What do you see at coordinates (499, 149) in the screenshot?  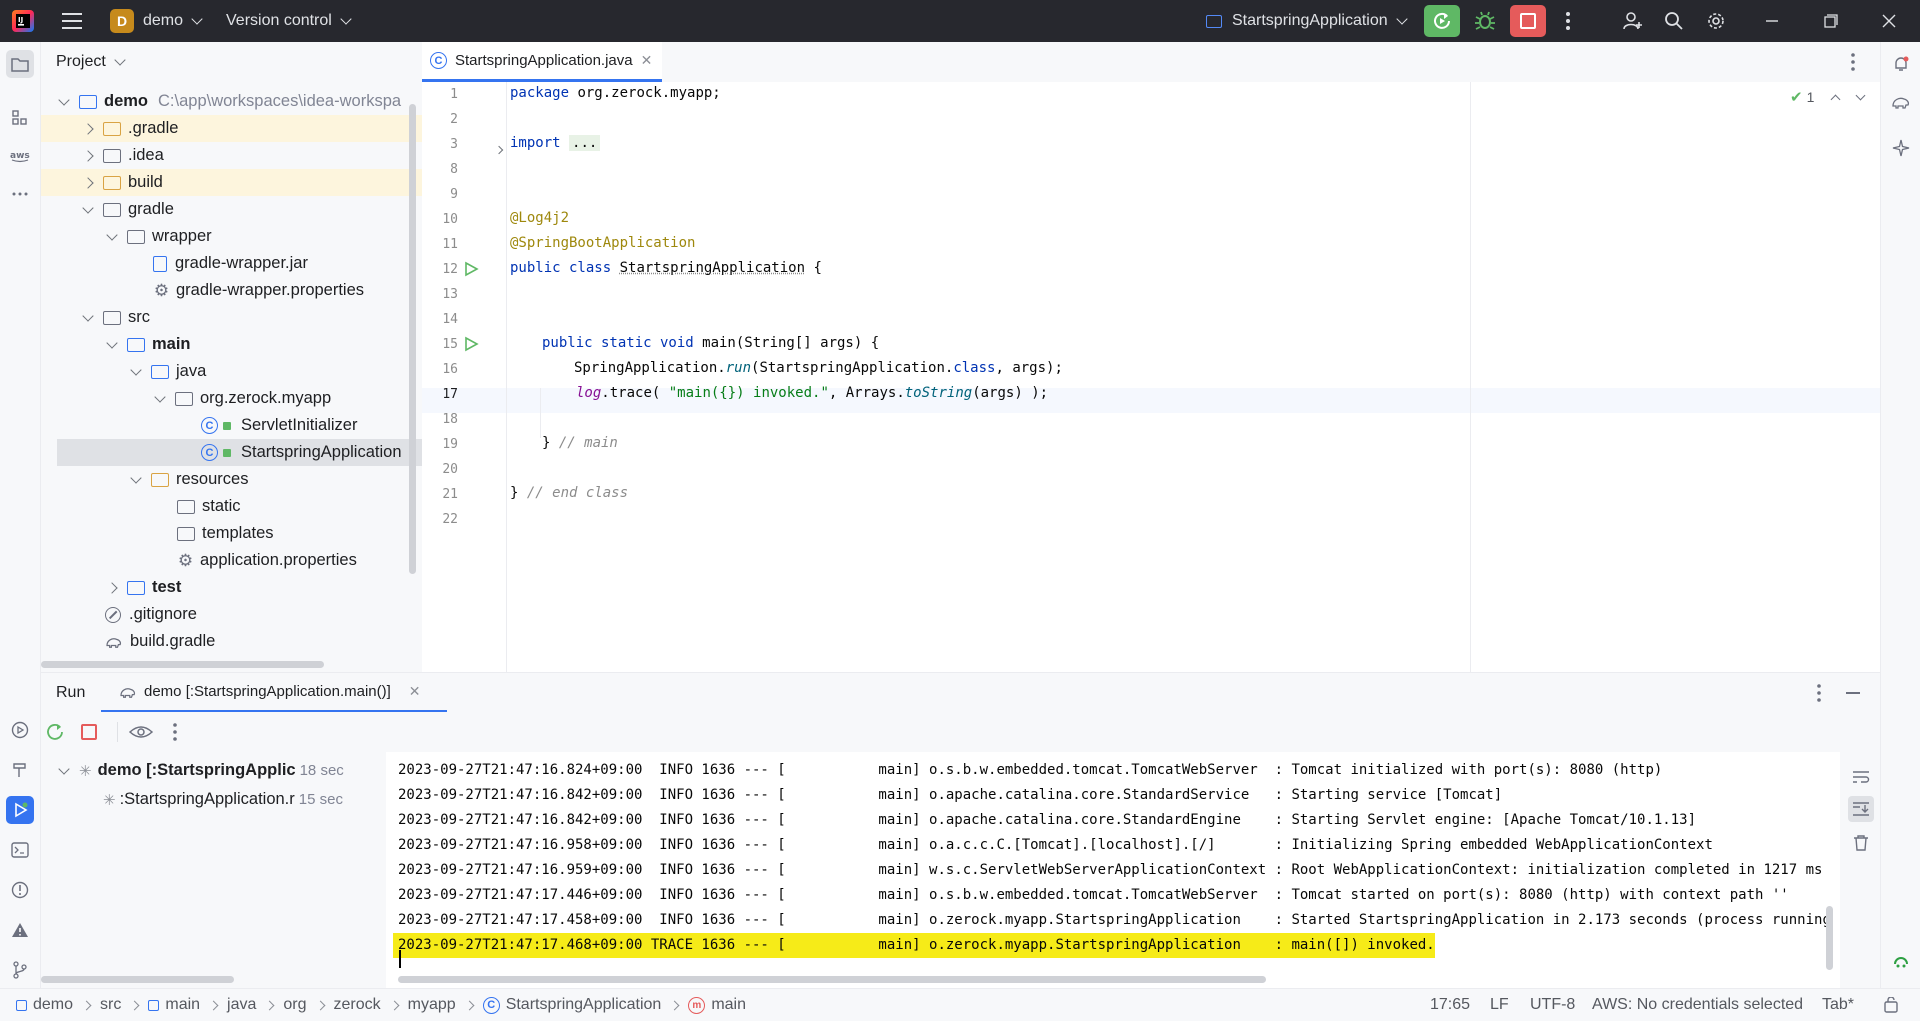 I see `fold-collapsed-icon` at bounding box center [499, 149].